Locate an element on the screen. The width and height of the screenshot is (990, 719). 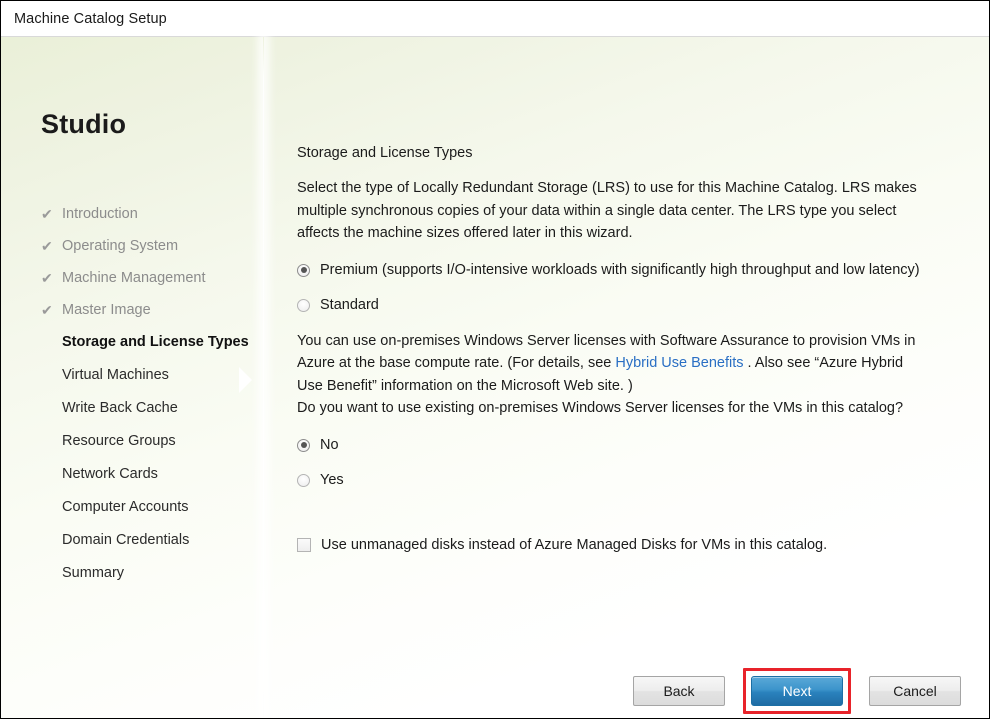
sidebar-step-network-cards: Network Cards is located at coordinates (148, 474).